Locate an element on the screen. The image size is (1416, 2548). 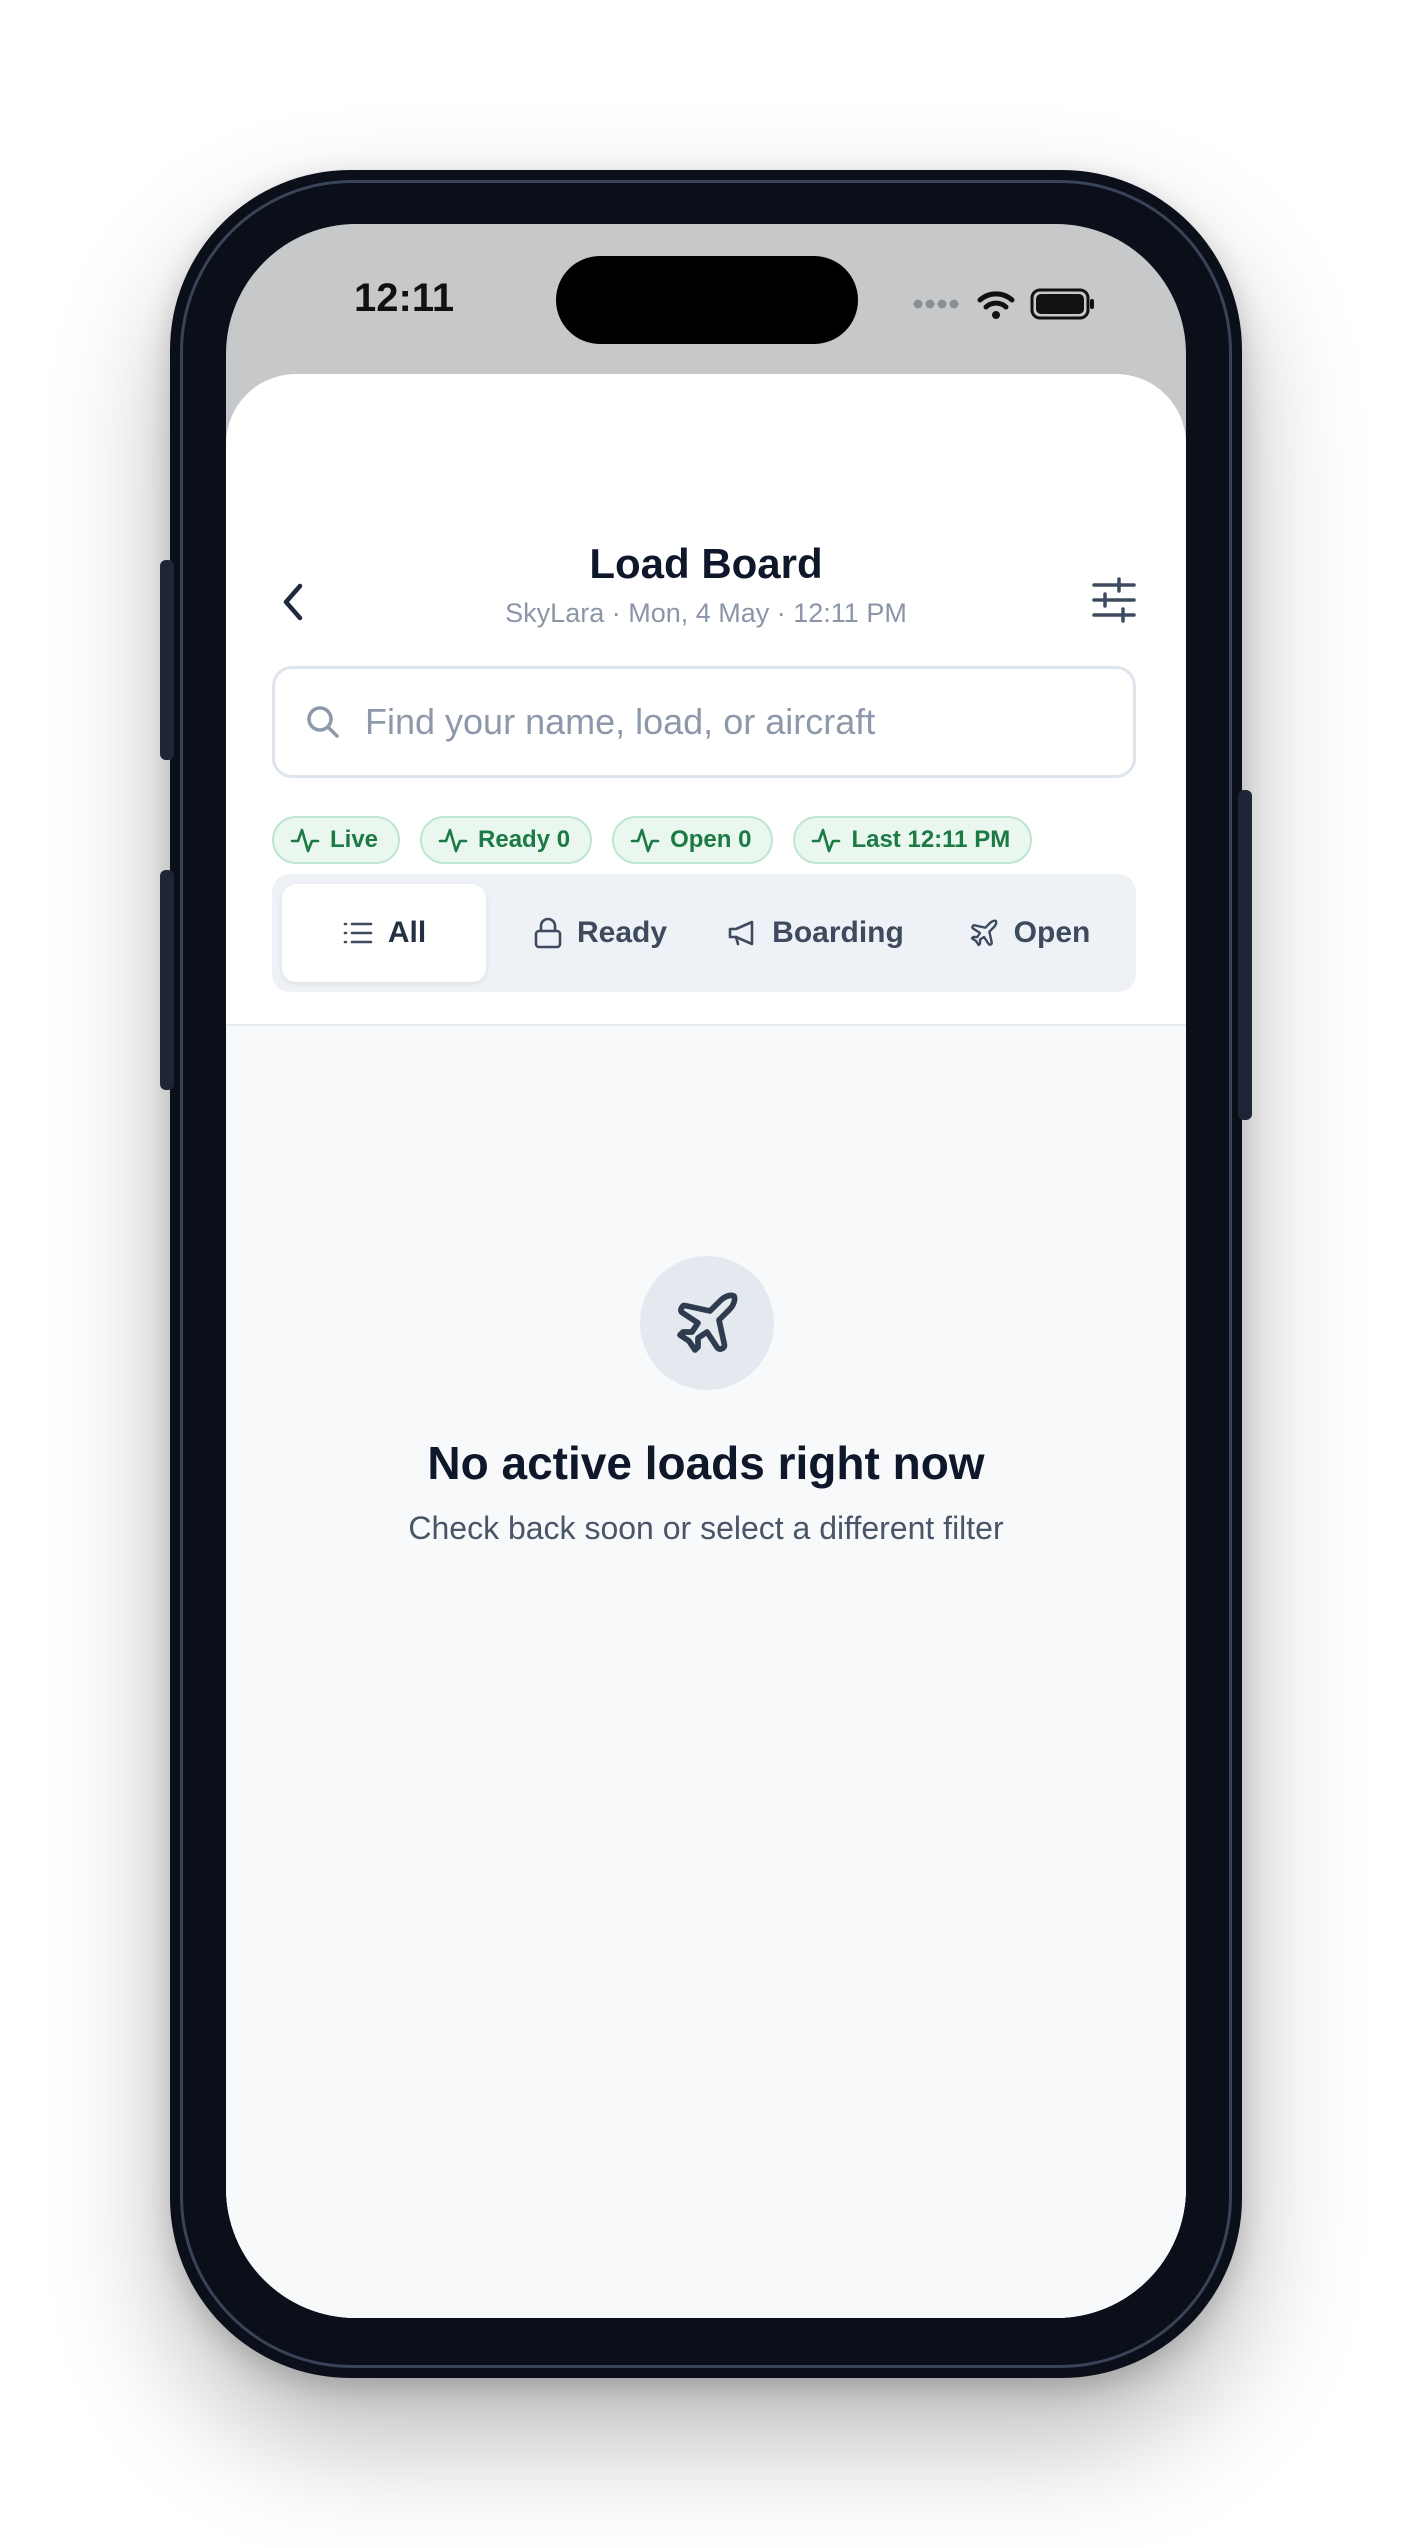
status-icons is located at coordinates (1004, 304).